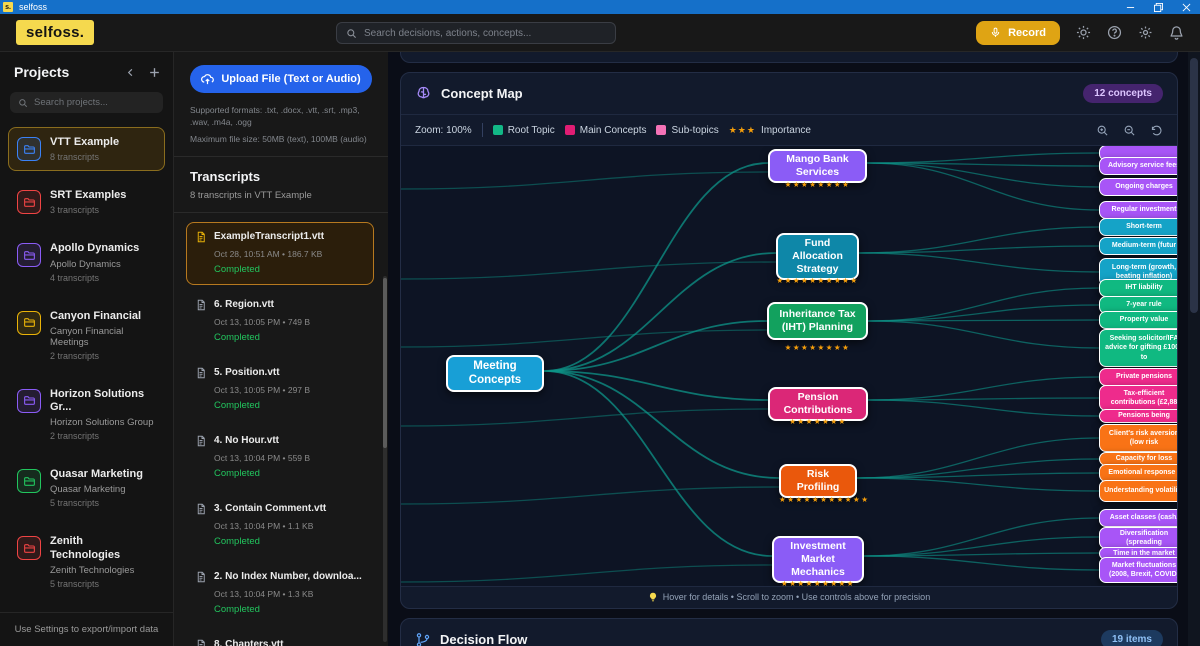  What do you see at coordinates (789, 632) in the screenshot?
I see `decision-flow-card: Decision Flow 19 items` at bounding box center [789, 632].